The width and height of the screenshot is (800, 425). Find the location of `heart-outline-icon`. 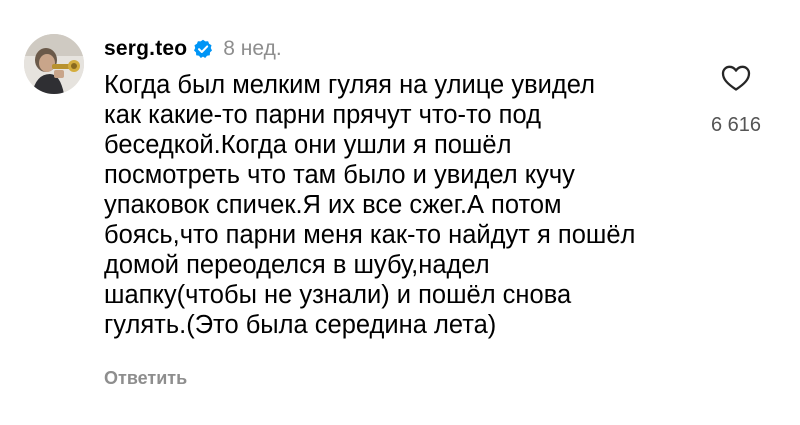

heart-outline-icon is located at coordinates (736, 78).